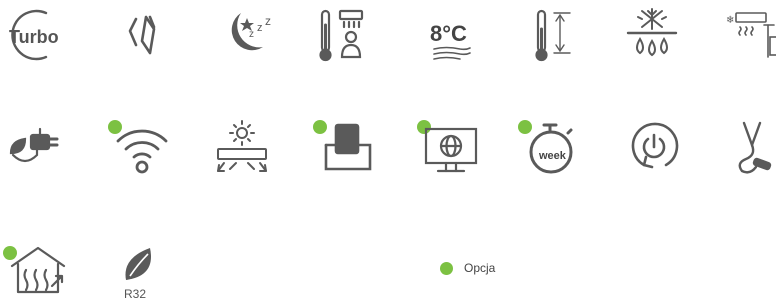 The width and height of the screenshot is (776, 300). I want to click on eco-plug-icon, so click(37, 145).